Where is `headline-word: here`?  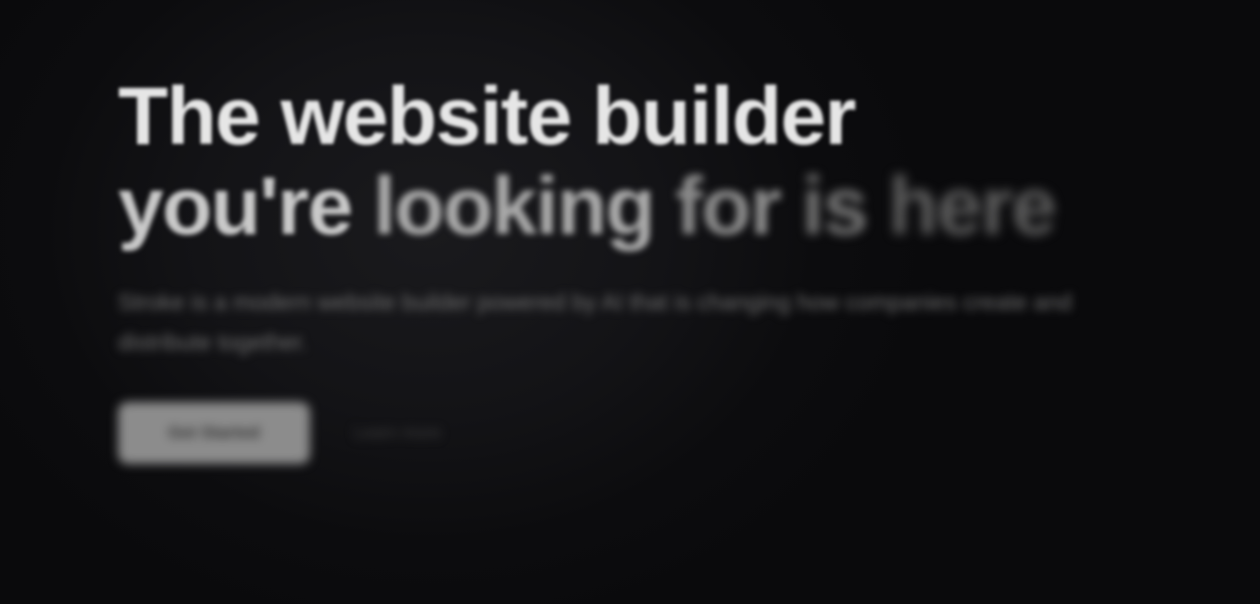 headline-word: here is located at coordinates (972, 206).